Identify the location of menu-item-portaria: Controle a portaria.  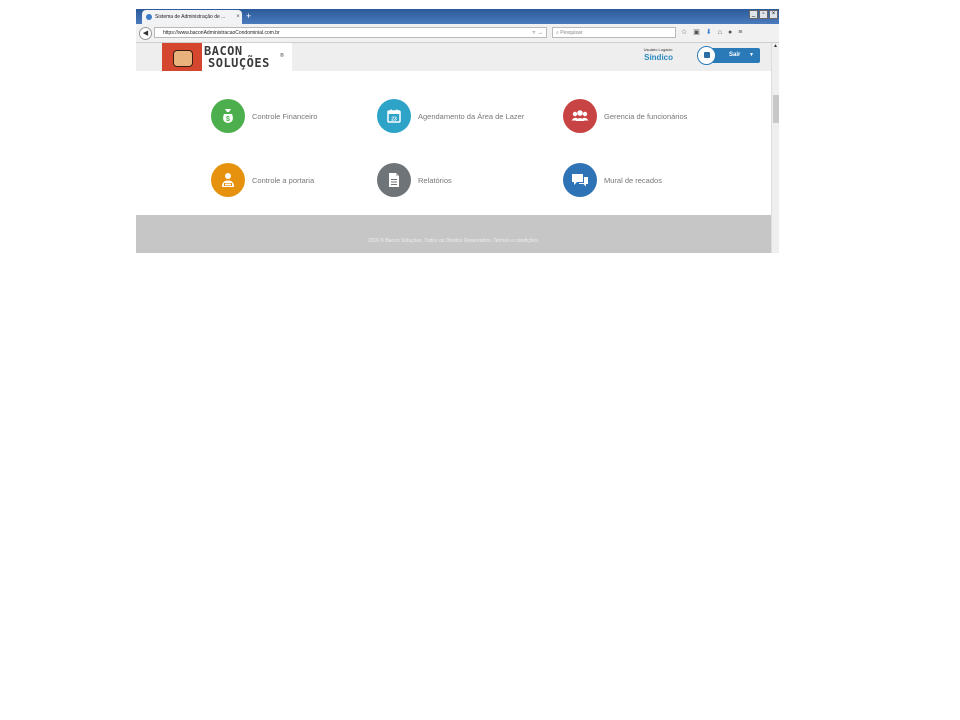
(262, 180).